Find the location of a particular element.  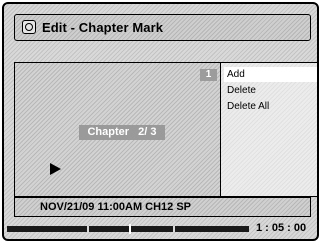

recording-info-bar: NOV/21/09 11:00AM CH12 SP is located at coordinates (162, 207).